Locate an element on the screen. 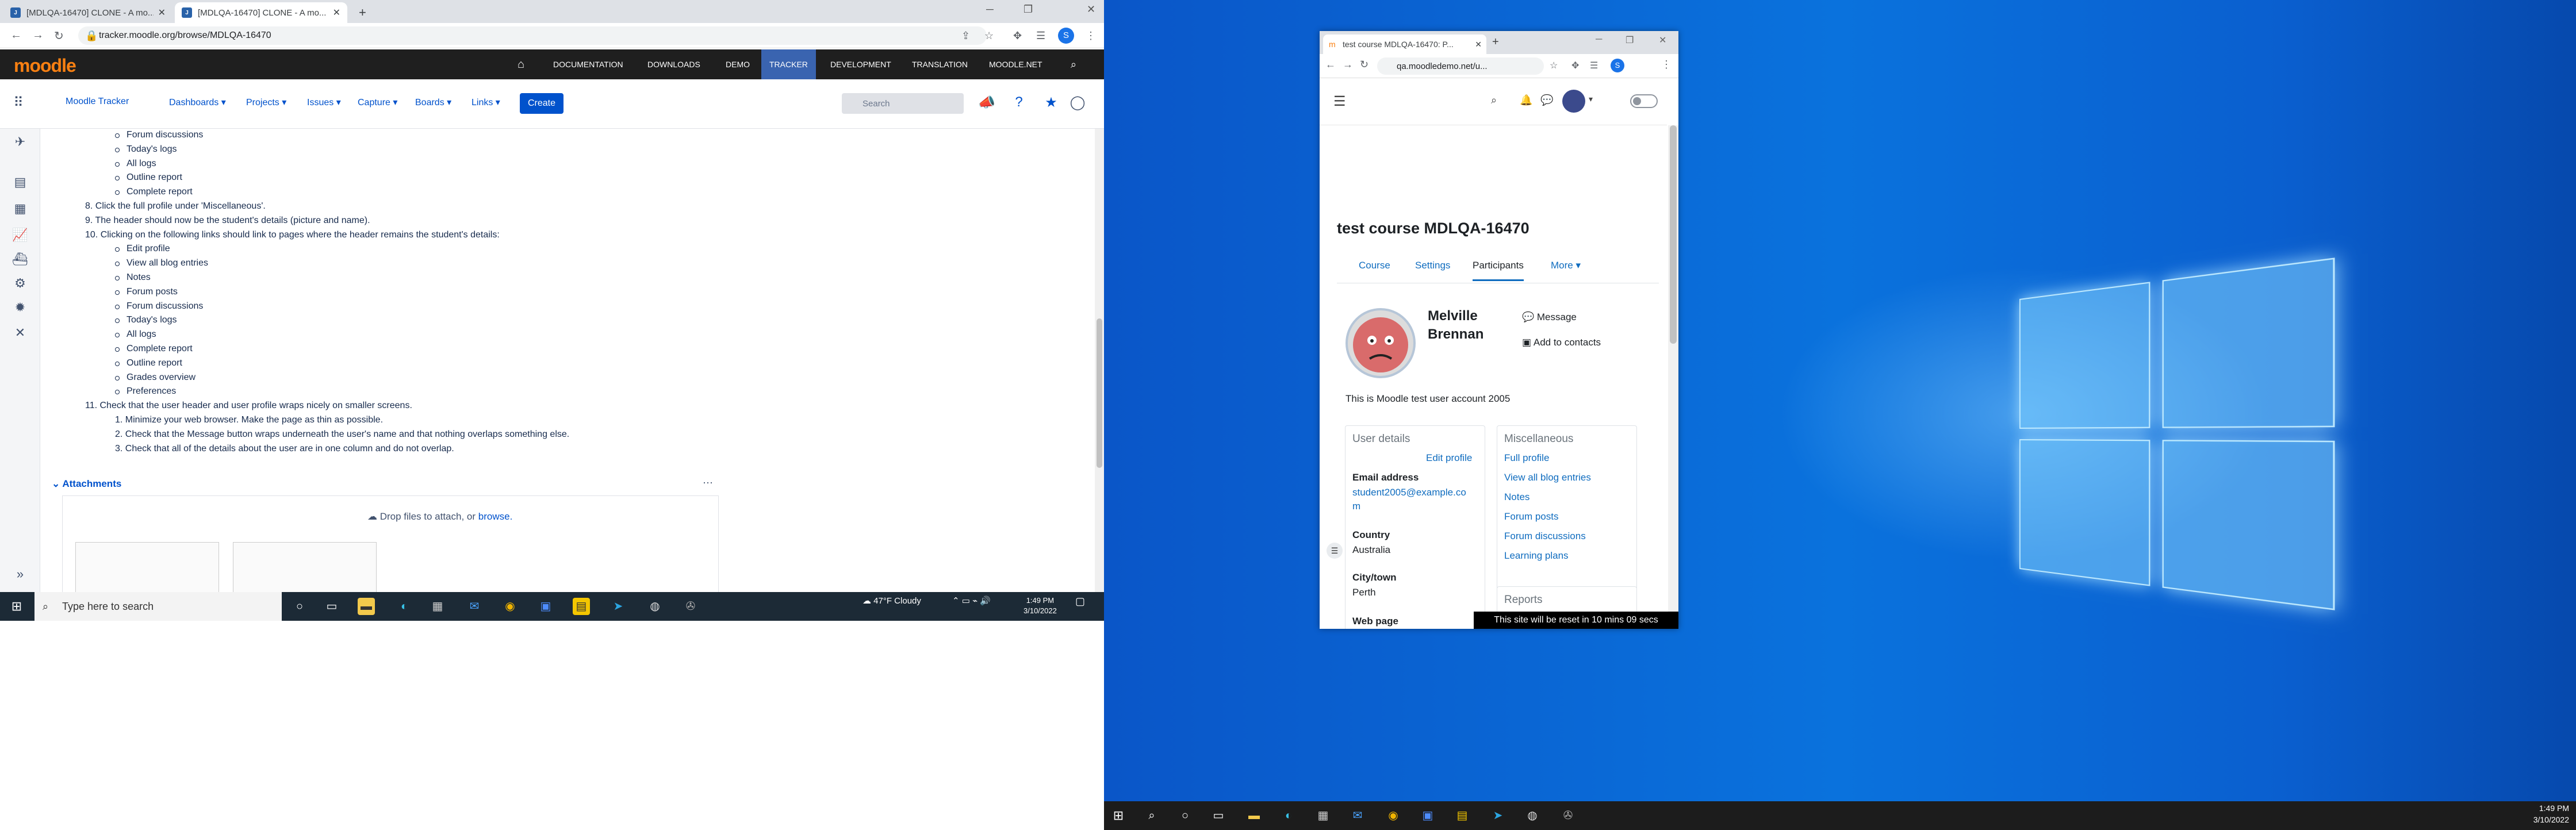 The width and height of the screenshot is (2576, 830). reports-icon: 📈 is located at coordinates (20, 236).